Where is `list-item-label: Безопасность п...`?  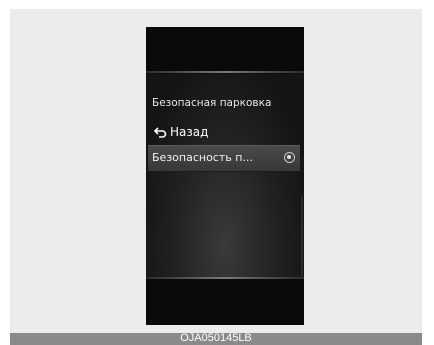 list-item-label: Безопасность п... is located at coordinates (202, 157).